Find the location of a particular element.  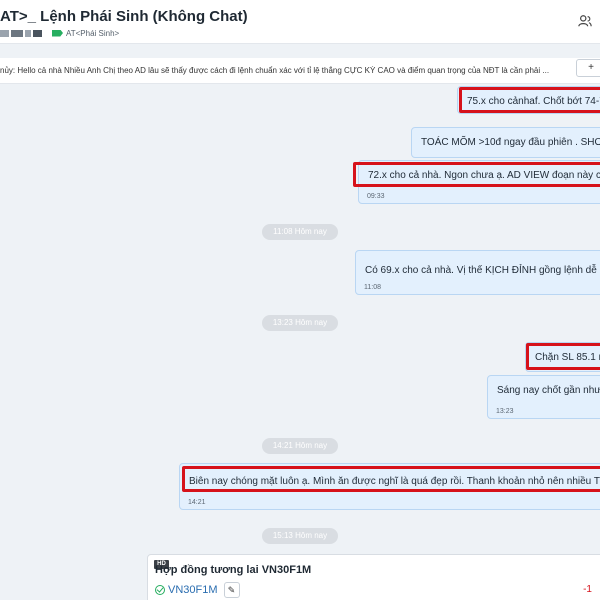

pencil-icon: ✎ is located at coordinates (231, 590).